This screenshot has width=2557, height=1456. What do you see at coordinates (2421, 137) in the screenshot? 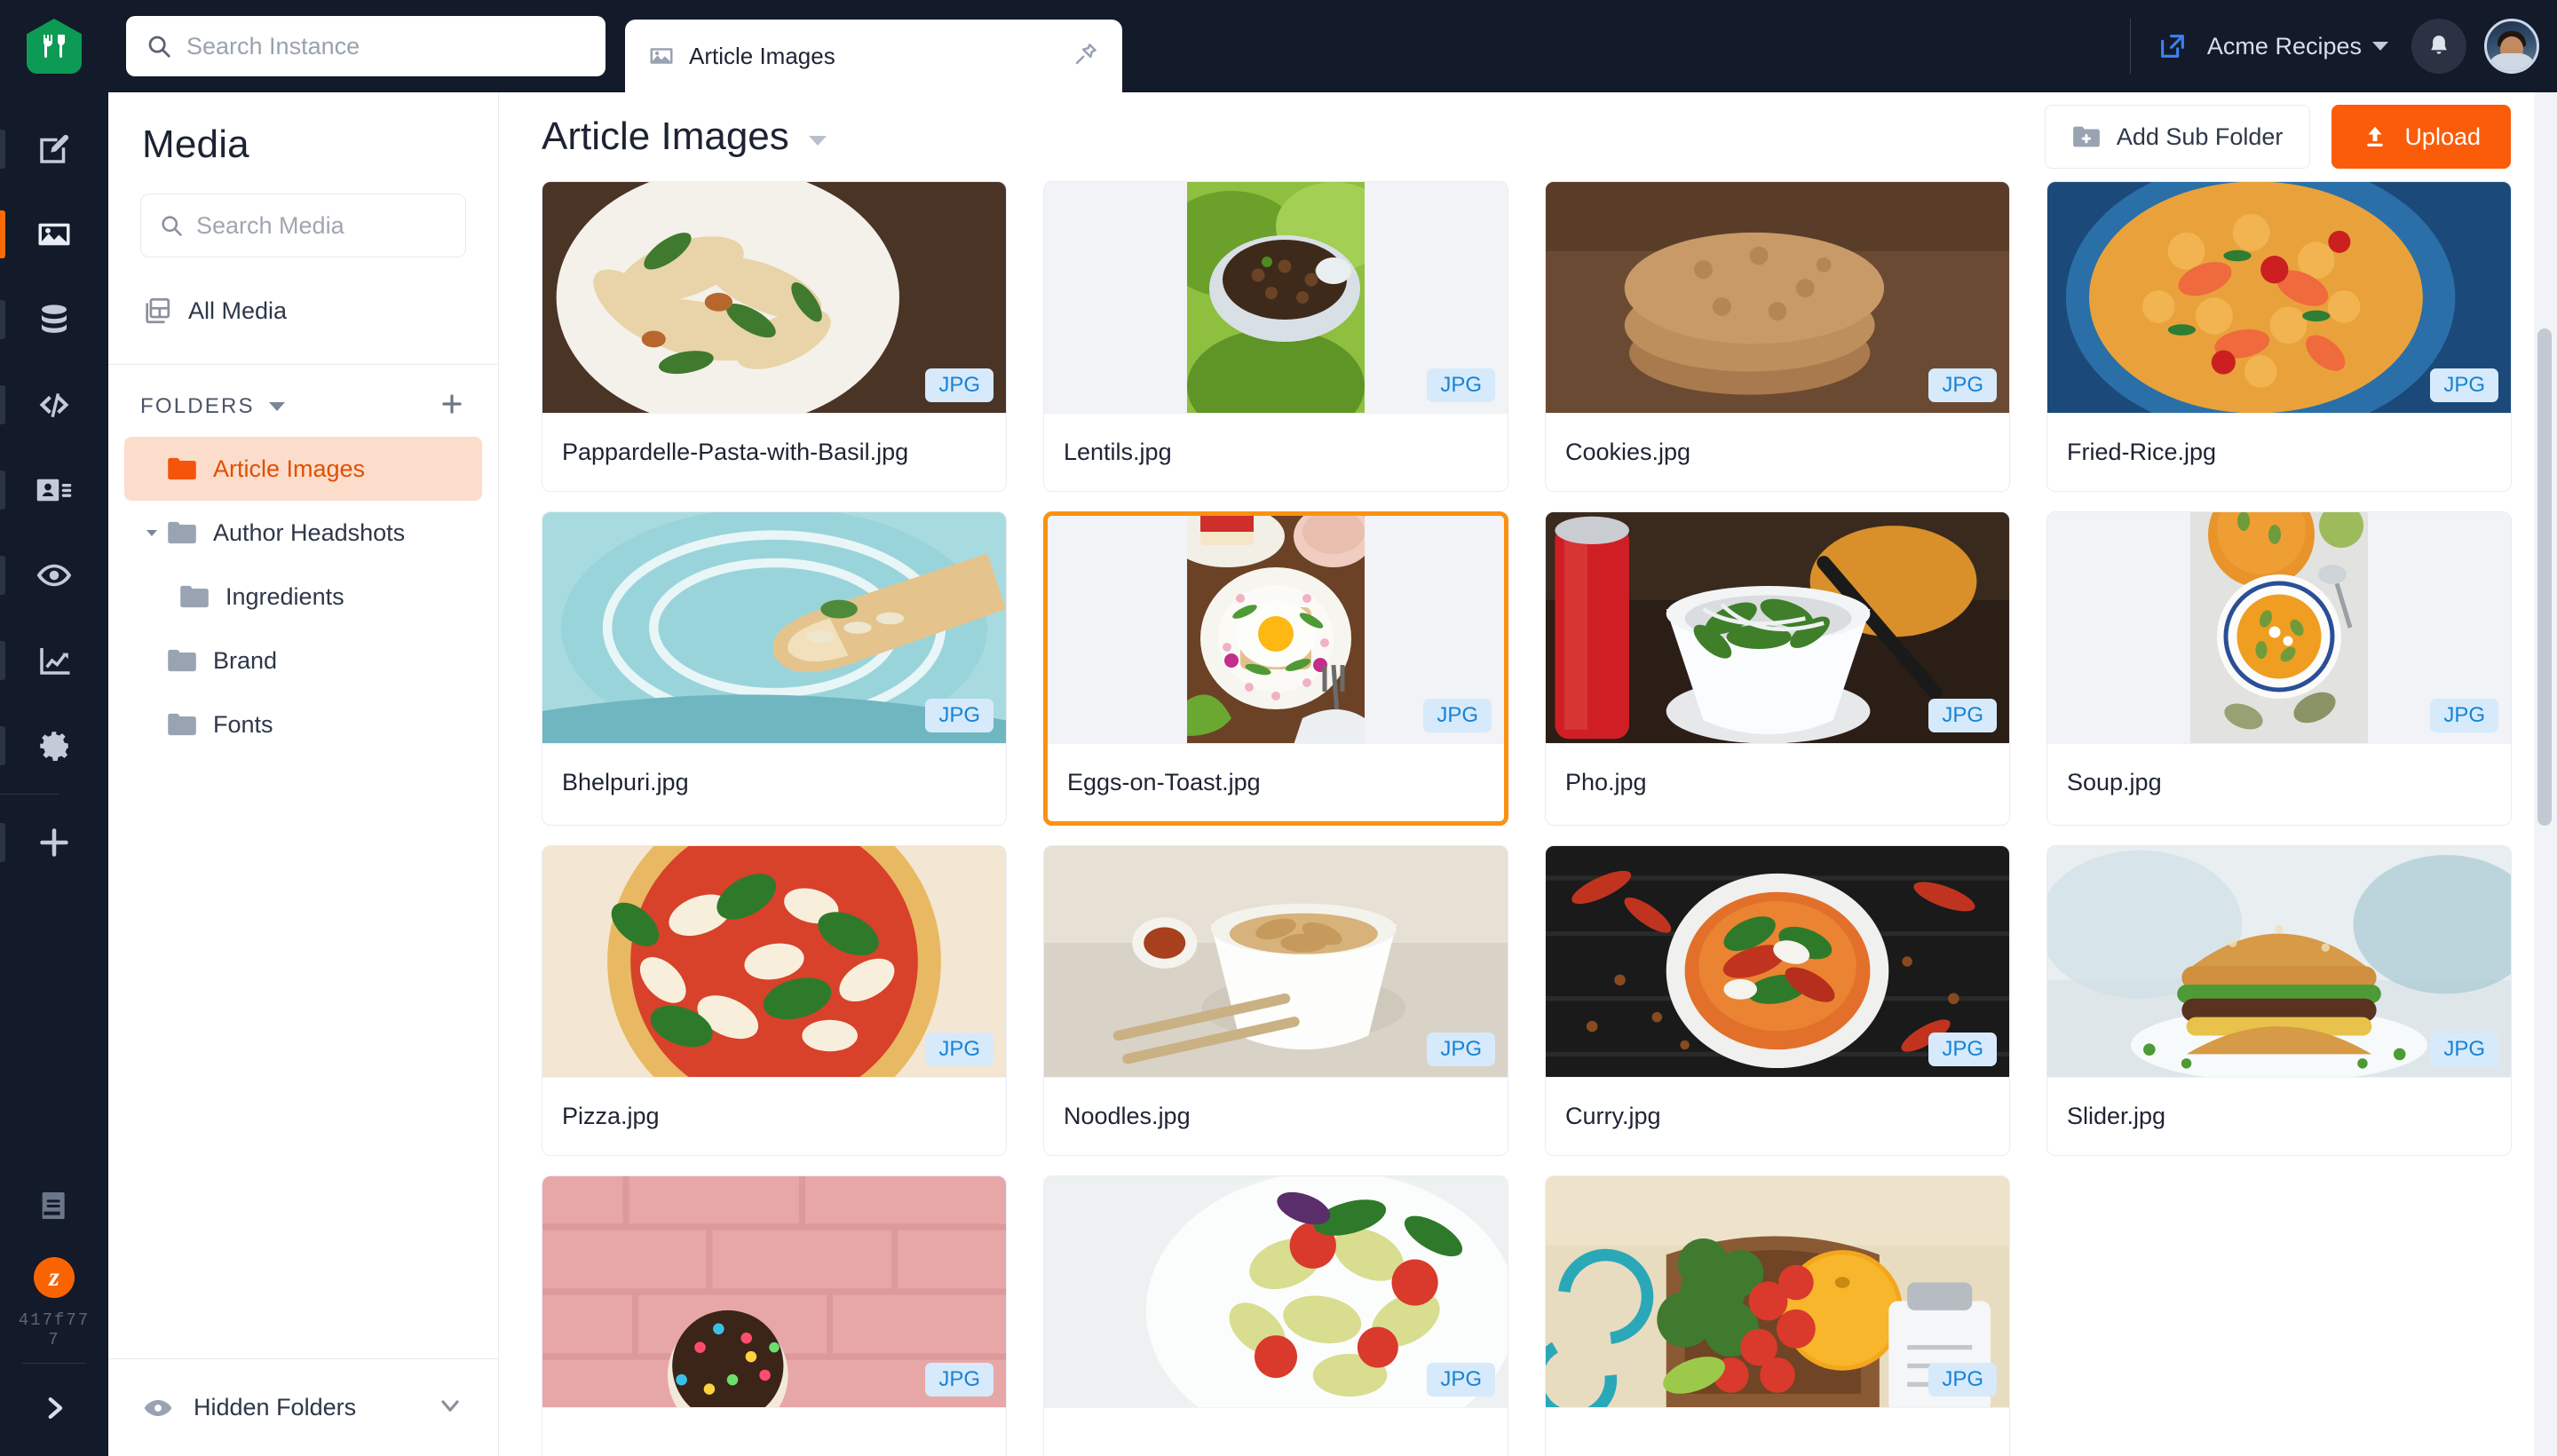
I see `upload-button: Upload` at bounding box center [2421, 137].